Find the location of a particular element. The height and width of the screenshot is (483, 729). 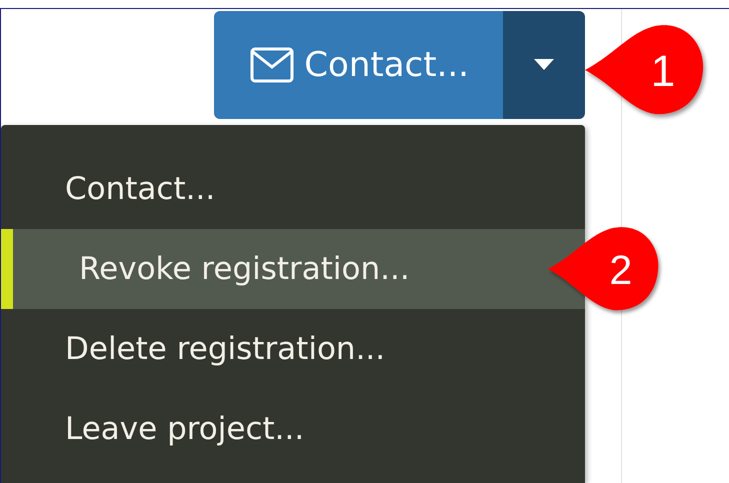

dropdown-toggle is located at coordinates (544, 65).